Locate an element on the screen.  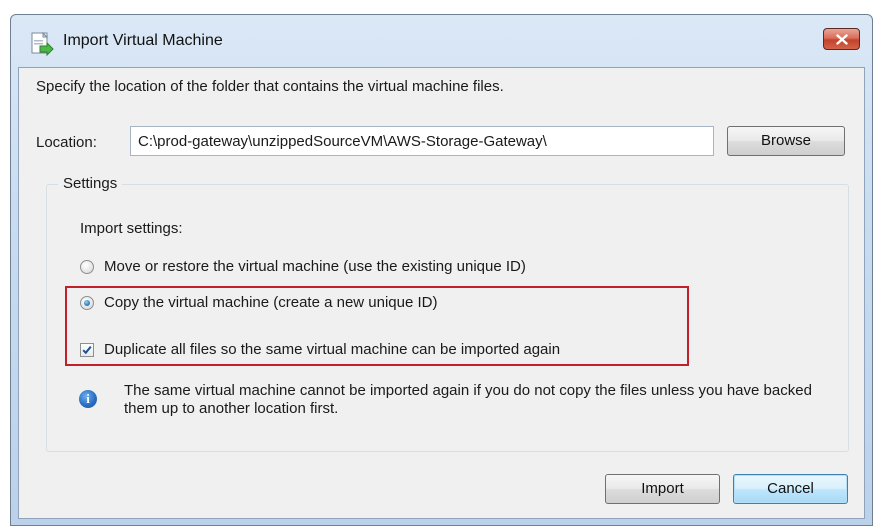
browse-button: Browse is located at coordinates (786, 141).